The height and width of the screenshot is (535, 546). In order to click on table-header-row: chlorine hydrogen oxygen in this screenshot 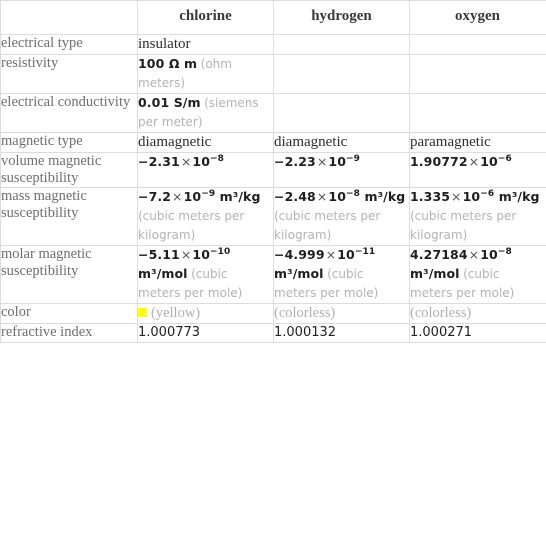, I will do `click(273, 17)`.